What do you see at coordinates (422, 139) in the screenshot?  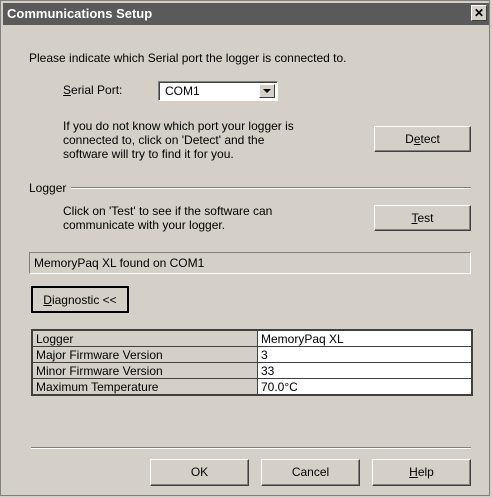 I see `detect-button: Detect` at bounding box center [422, 139].